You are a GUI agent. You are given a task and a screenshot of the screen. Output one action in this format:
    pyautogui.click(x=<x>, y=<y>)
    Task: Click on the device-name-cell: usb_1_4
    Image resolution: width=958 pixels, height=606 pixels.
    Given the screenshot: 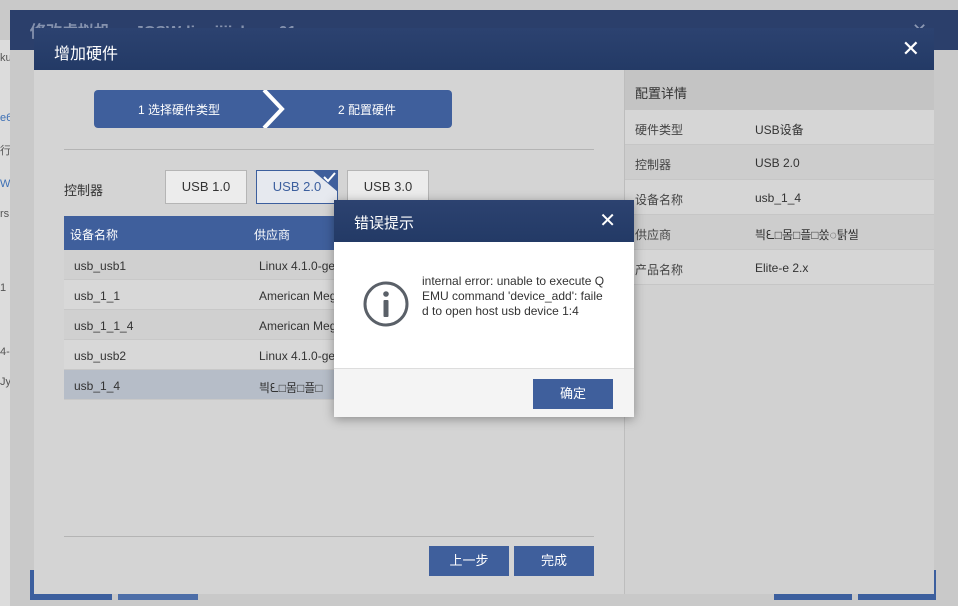 What is the action you would take?
    pyautogui.click(x=97, y=386)
    